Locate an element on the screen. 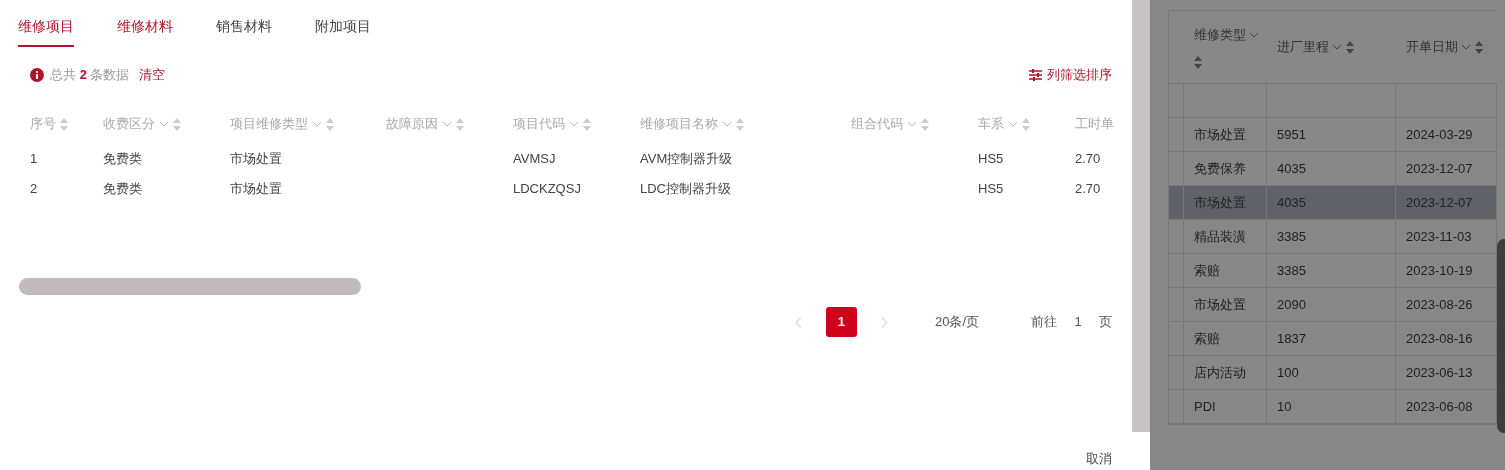  table-cell-text: 2024-03-29 is located at coordinates (1439, 134).